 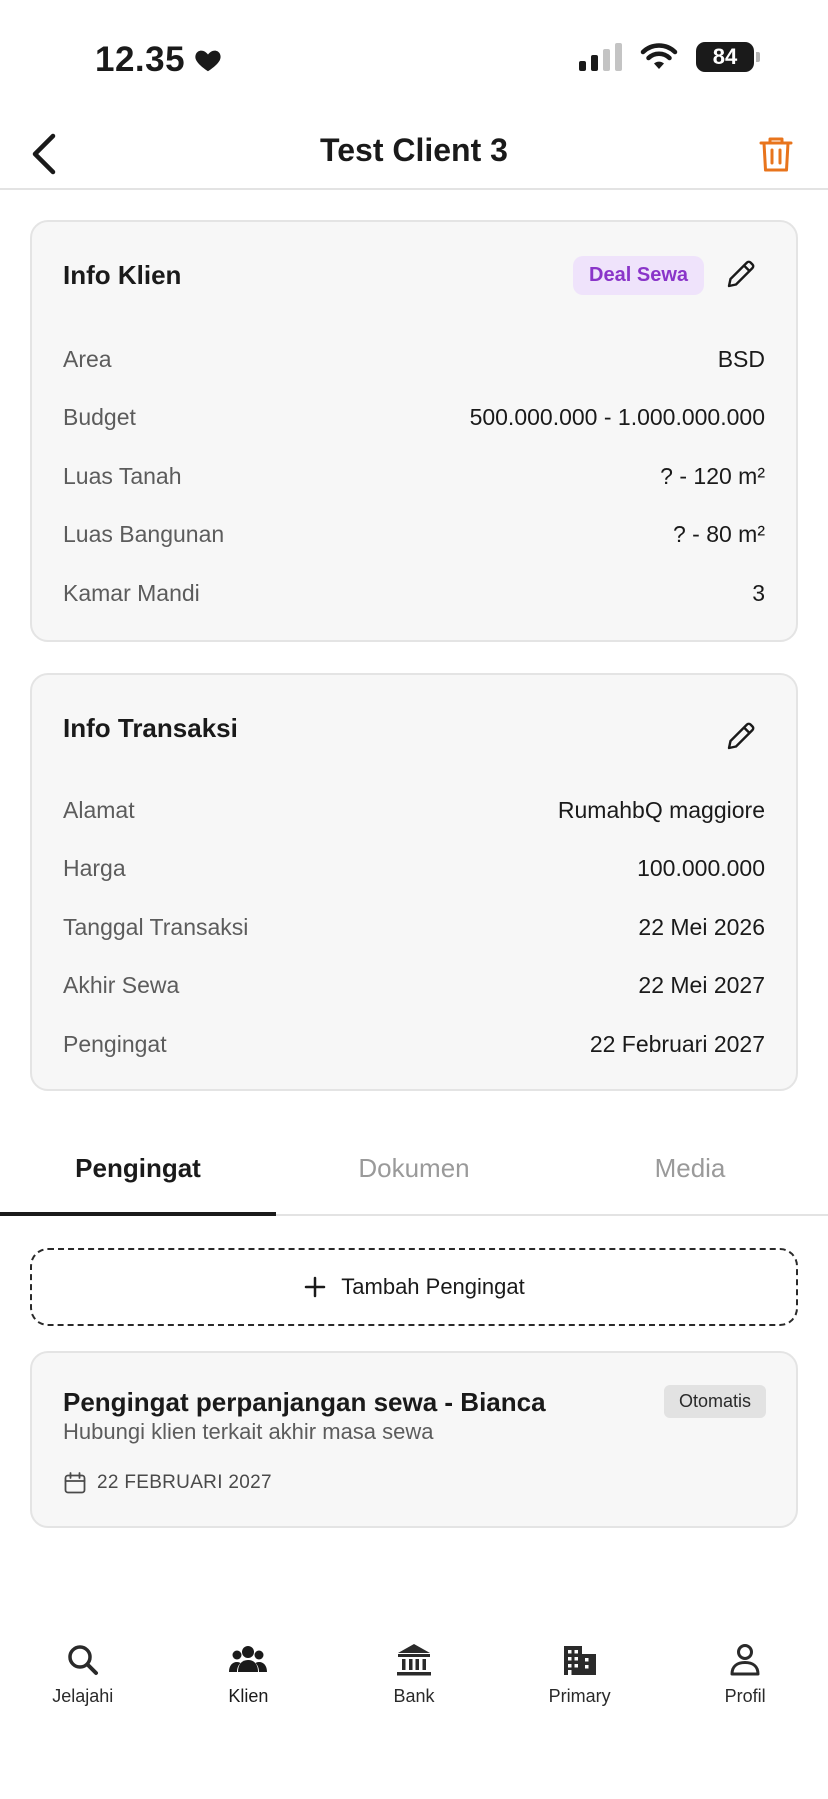 I want to click on detail-label: Pengingat, so click(x=115, y=1043).